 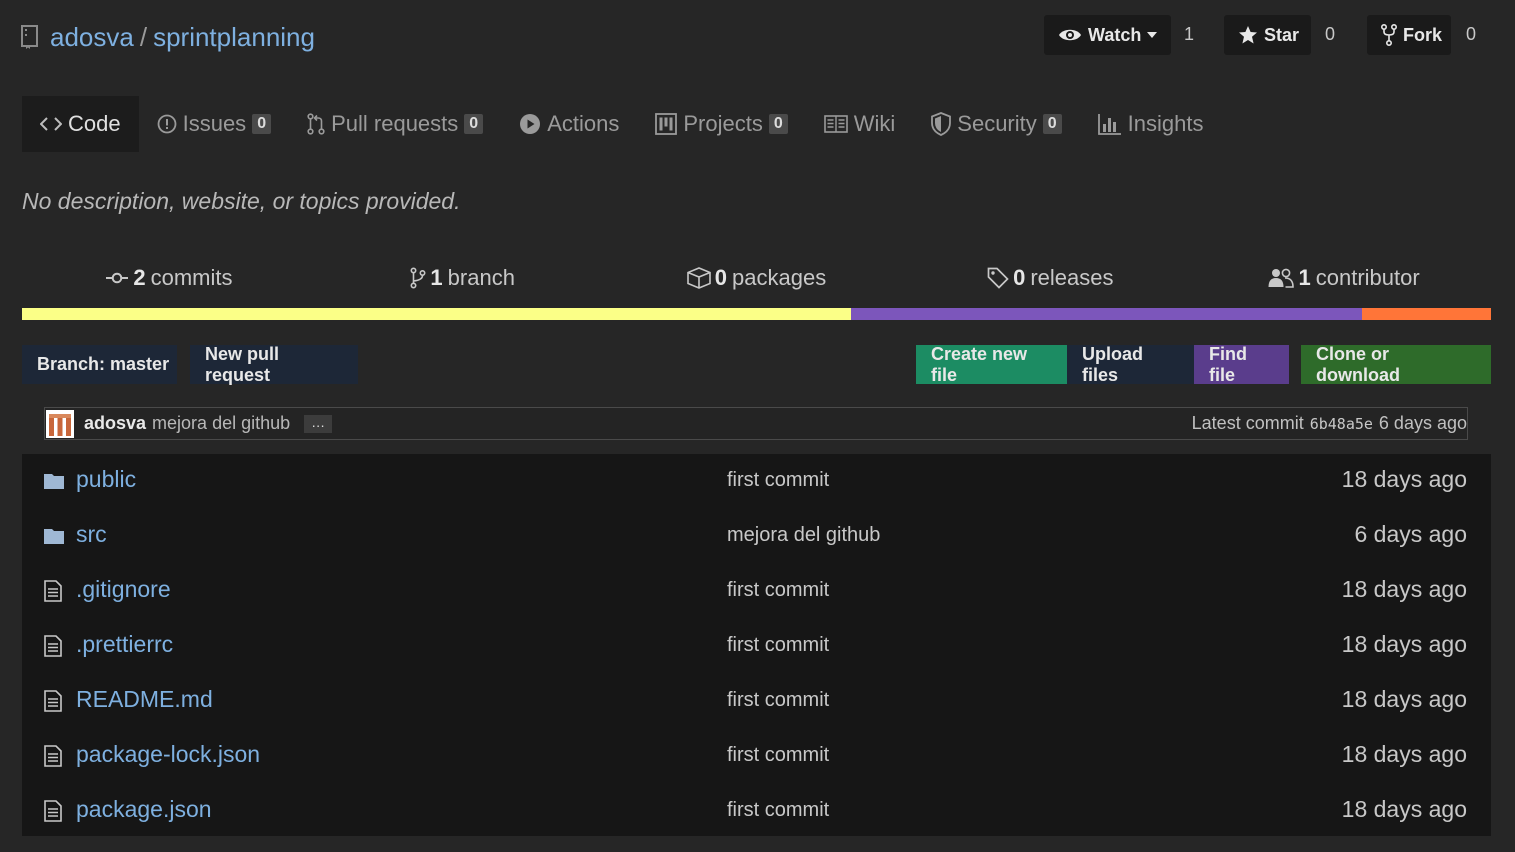 What do you see at coordinates (1367, 277) in the screenshot?
I see `contributors-label: contributor` at bounding box center [1367, 277].